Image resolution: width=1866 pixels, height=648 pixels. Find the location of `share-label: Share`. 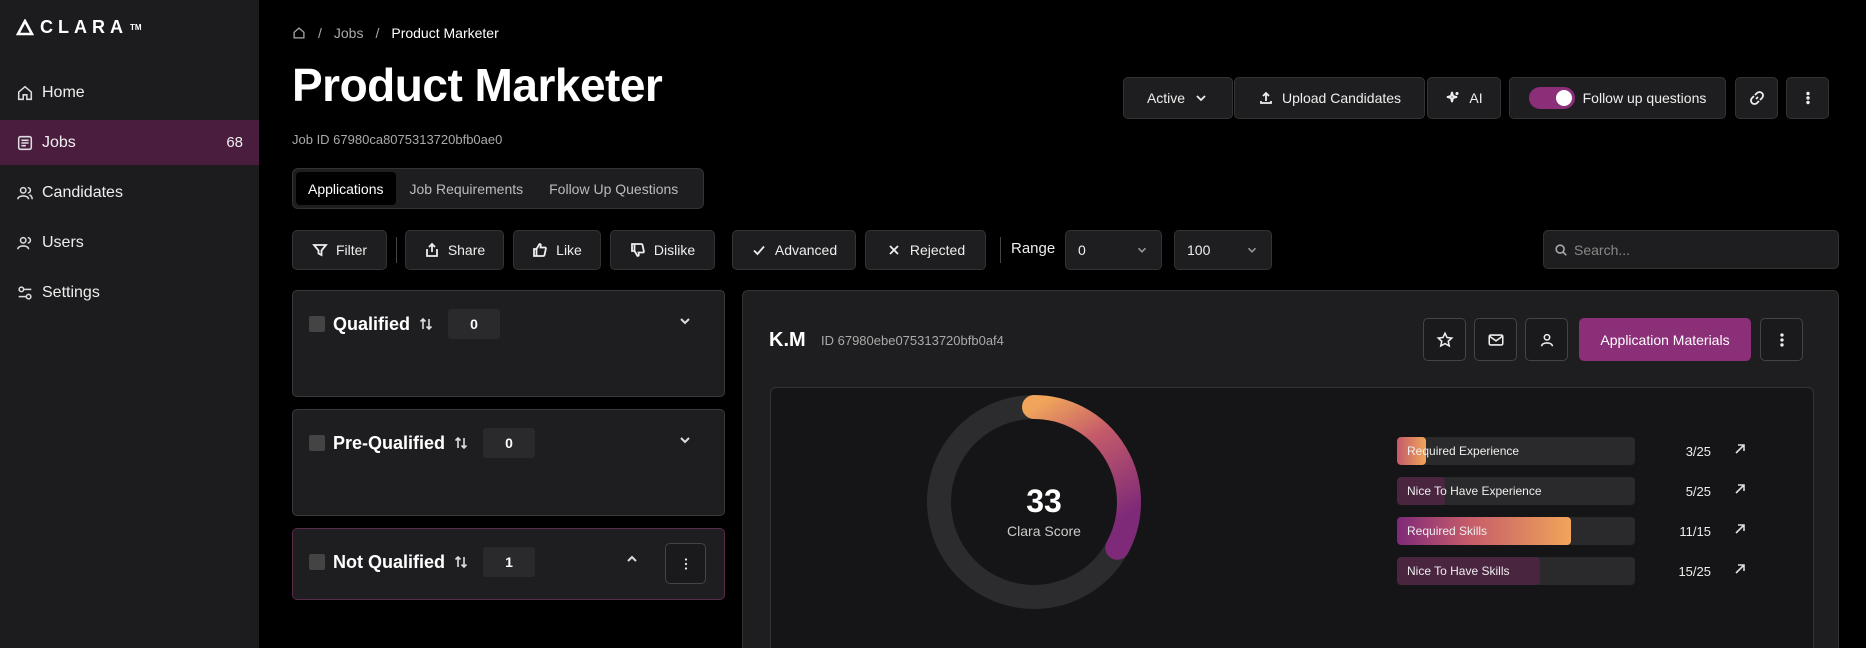

share-label: Share is located at coordinates (466, 250).